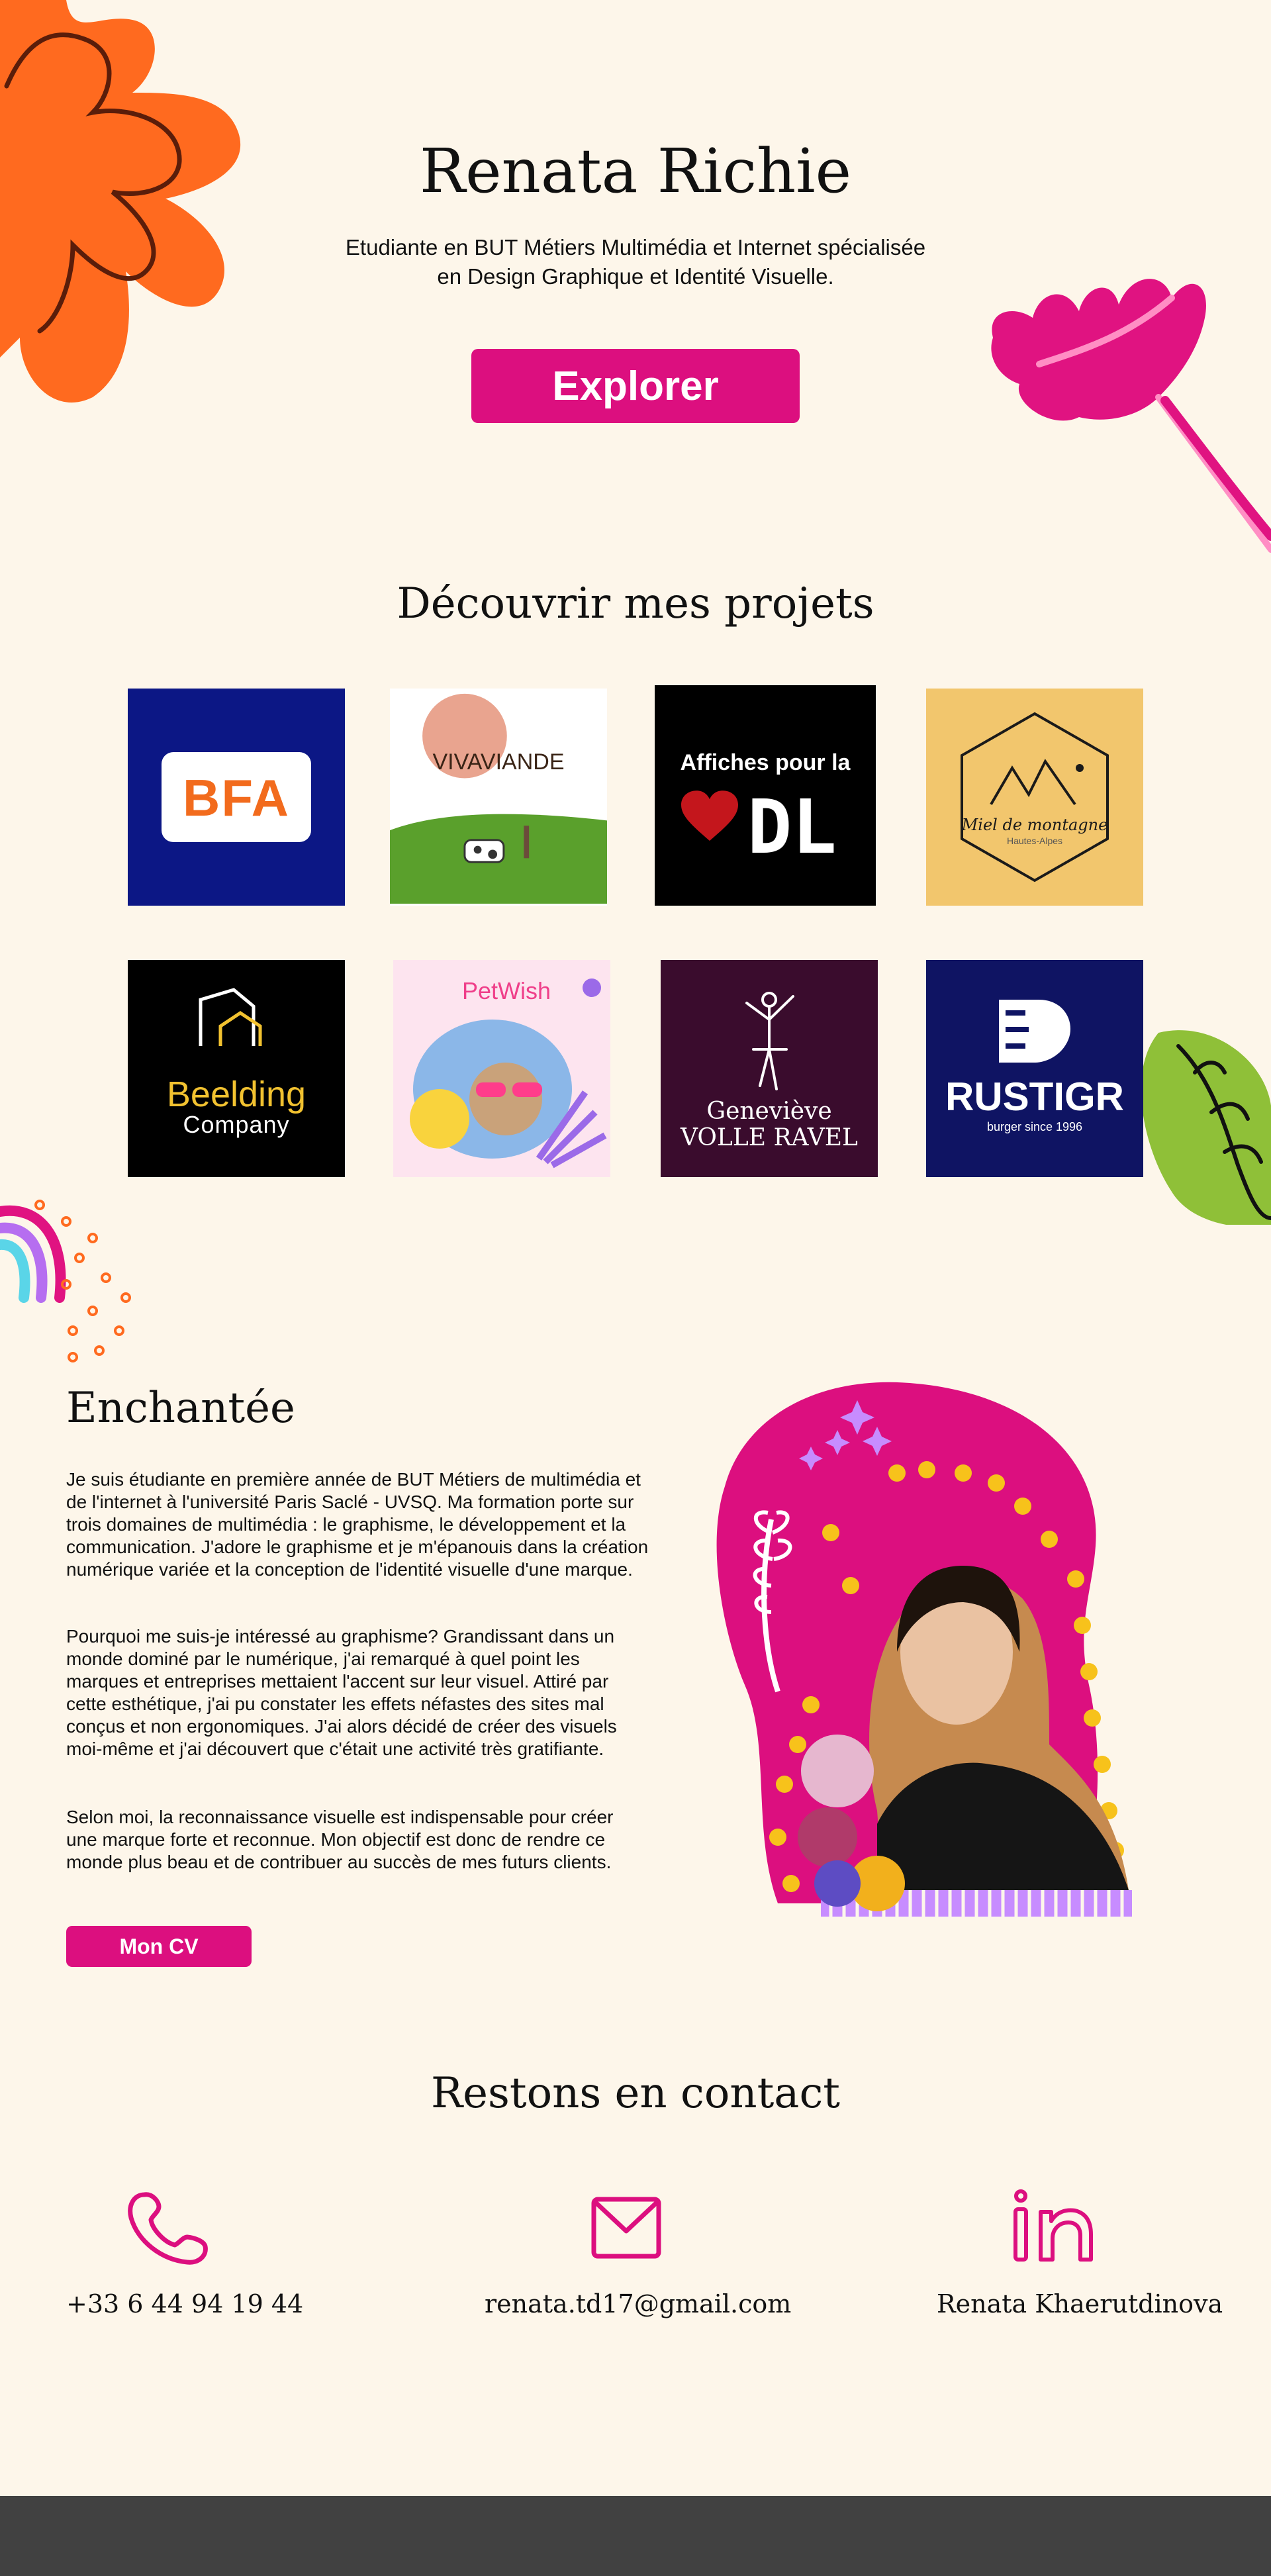 The width and height of the screenshot is (1271, 2576). Describe the element at coordinates (1034, 1031) in the screenshot. I see `rustigr-tiger-icon` at that location.